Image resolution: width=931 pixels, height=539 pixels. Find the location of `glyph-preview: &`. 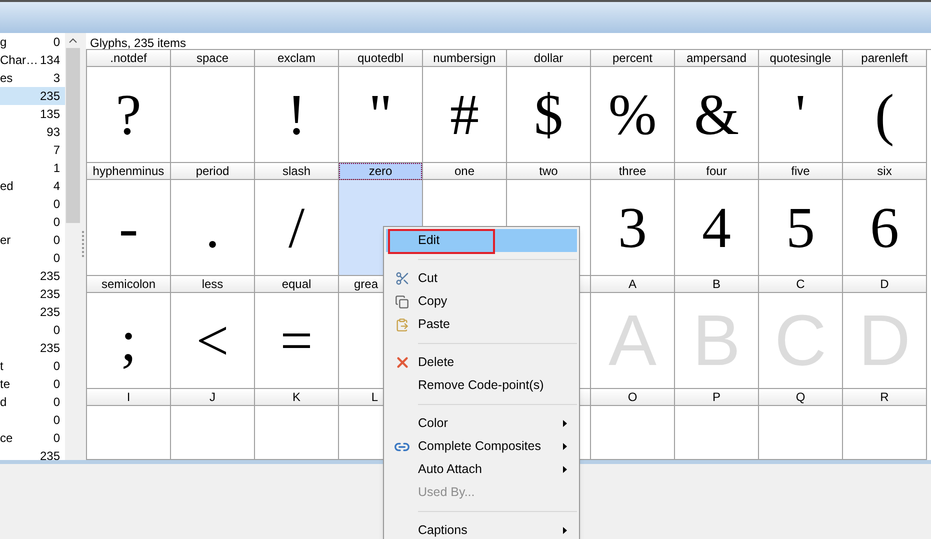

glyph-preview: & is located at coordinates (717, 115).